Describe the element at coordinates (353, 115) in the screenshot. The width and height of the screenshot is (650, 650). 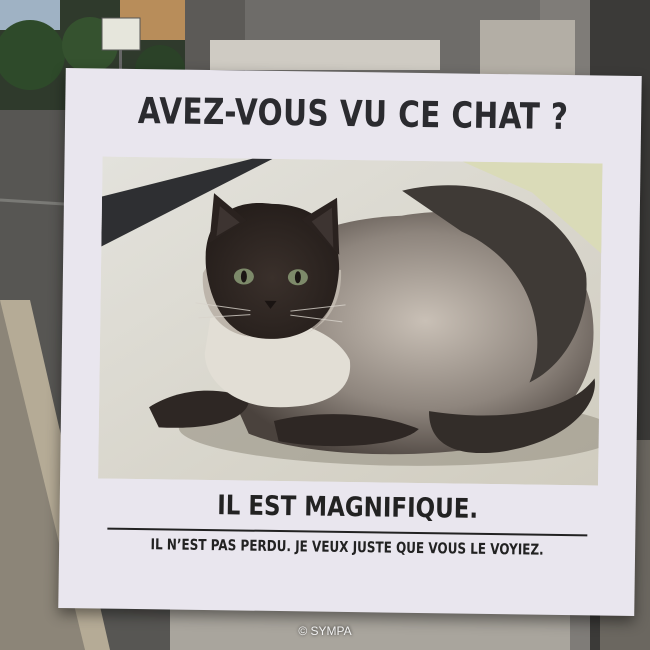
I see `poster-headline: AVEZ-VOUS VU CE CHAT ?` at that location.